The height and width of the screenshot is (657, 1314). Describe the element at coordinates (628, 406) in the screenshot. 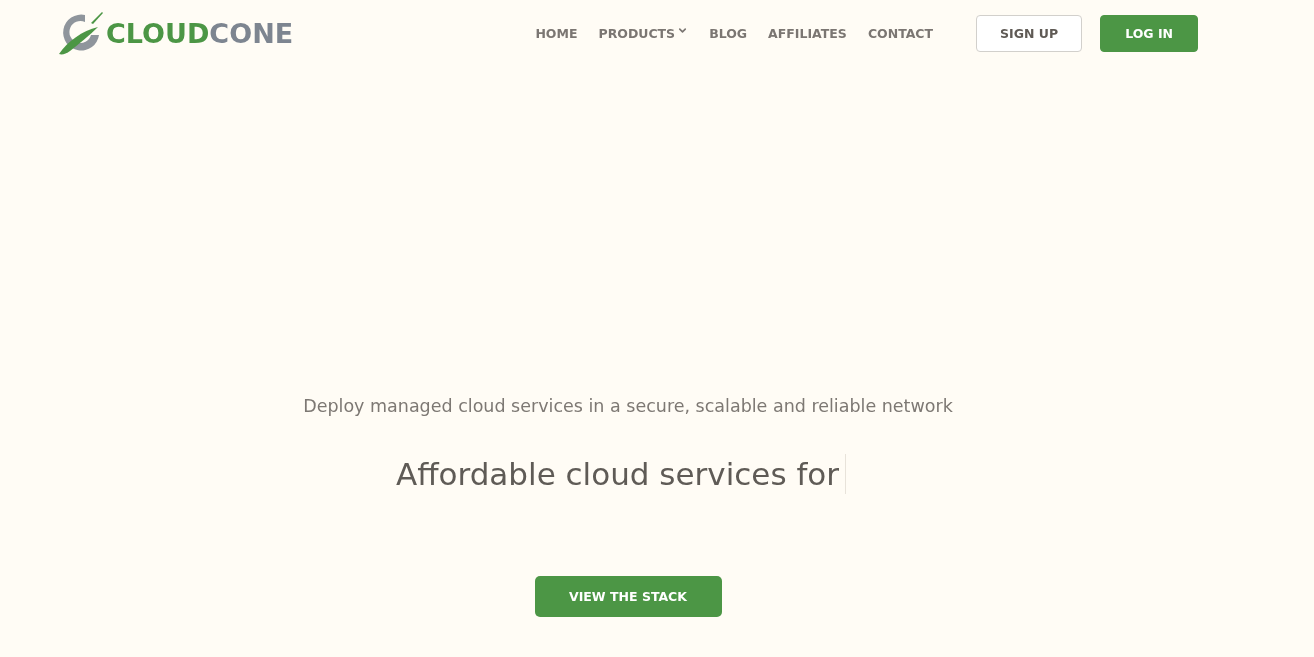

I see `hero-subtitle: Deploy managed cloud services in a secure, scalable and reliable network` at that location.